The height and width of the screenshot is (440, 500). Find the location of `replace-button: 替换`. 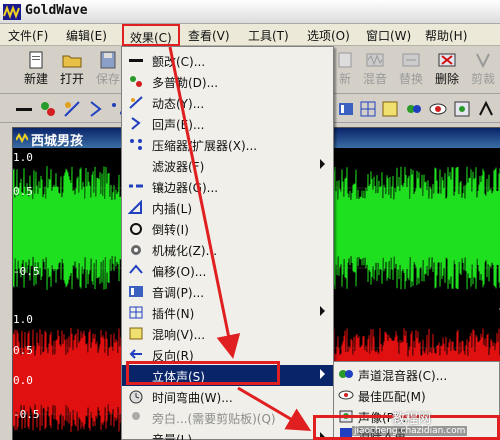

replace-button: 替换 is located at coordinates (411, 70).